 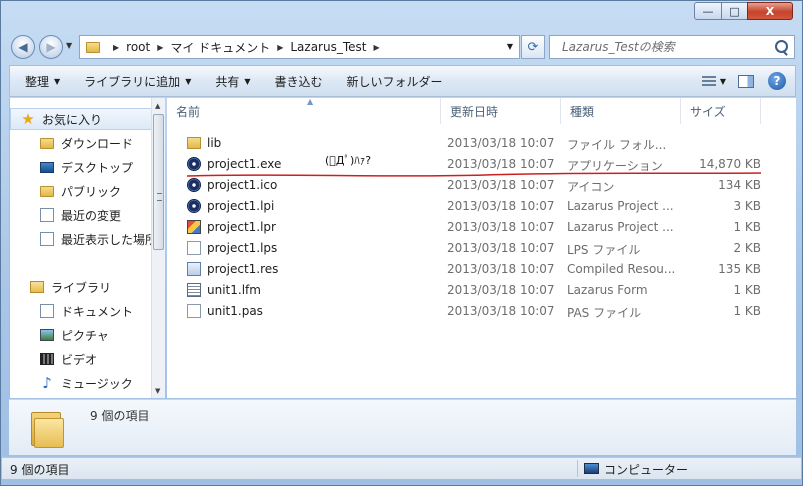 I want to click on breadcrumb-my-documents: マイ ドキュメント, so click(x=220, y=47).